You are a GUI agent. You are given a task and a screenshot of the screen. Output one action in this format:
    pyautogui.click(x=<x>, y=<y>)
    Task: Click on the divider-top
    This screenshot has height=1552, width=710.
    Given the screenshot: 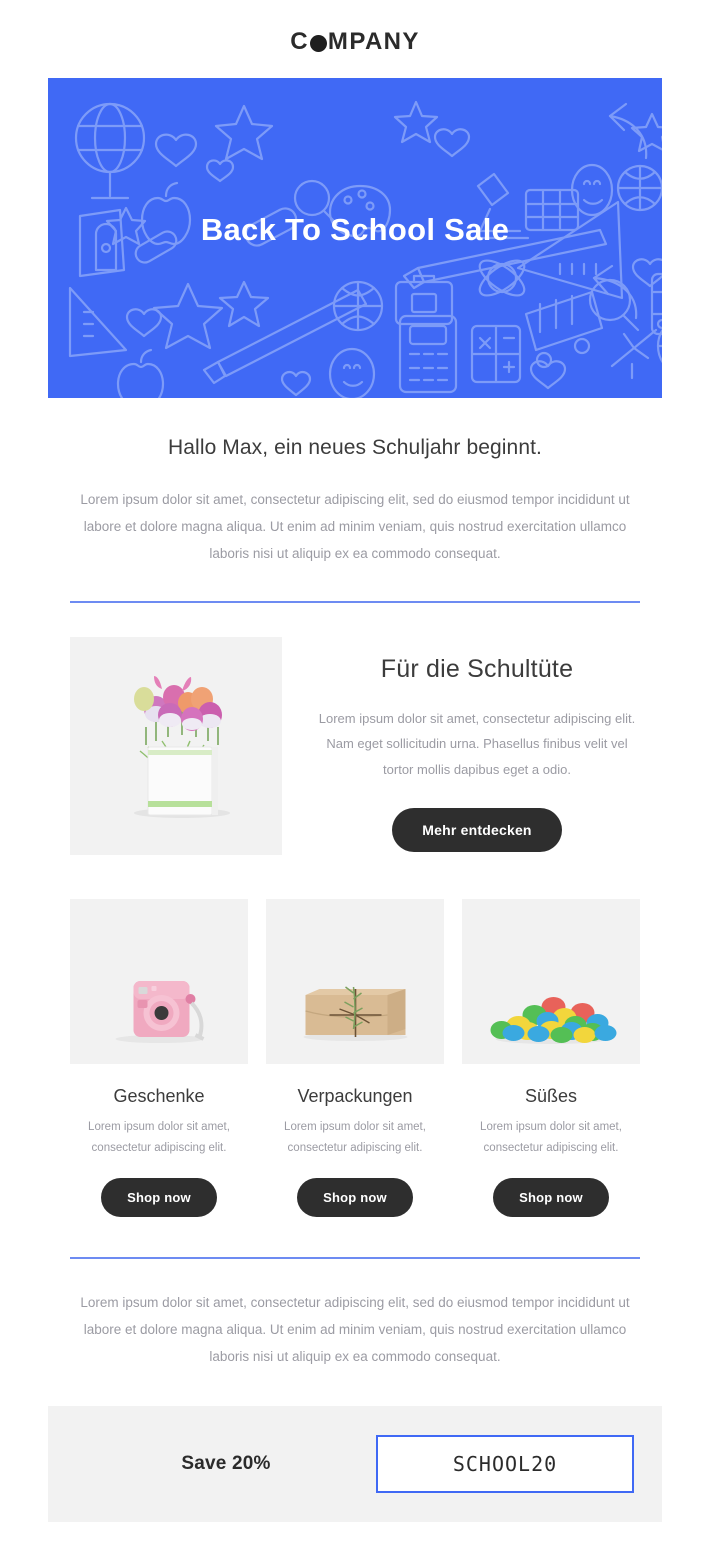 What is the action you would take?
    pyautogui.click(x=355, y=602)
    